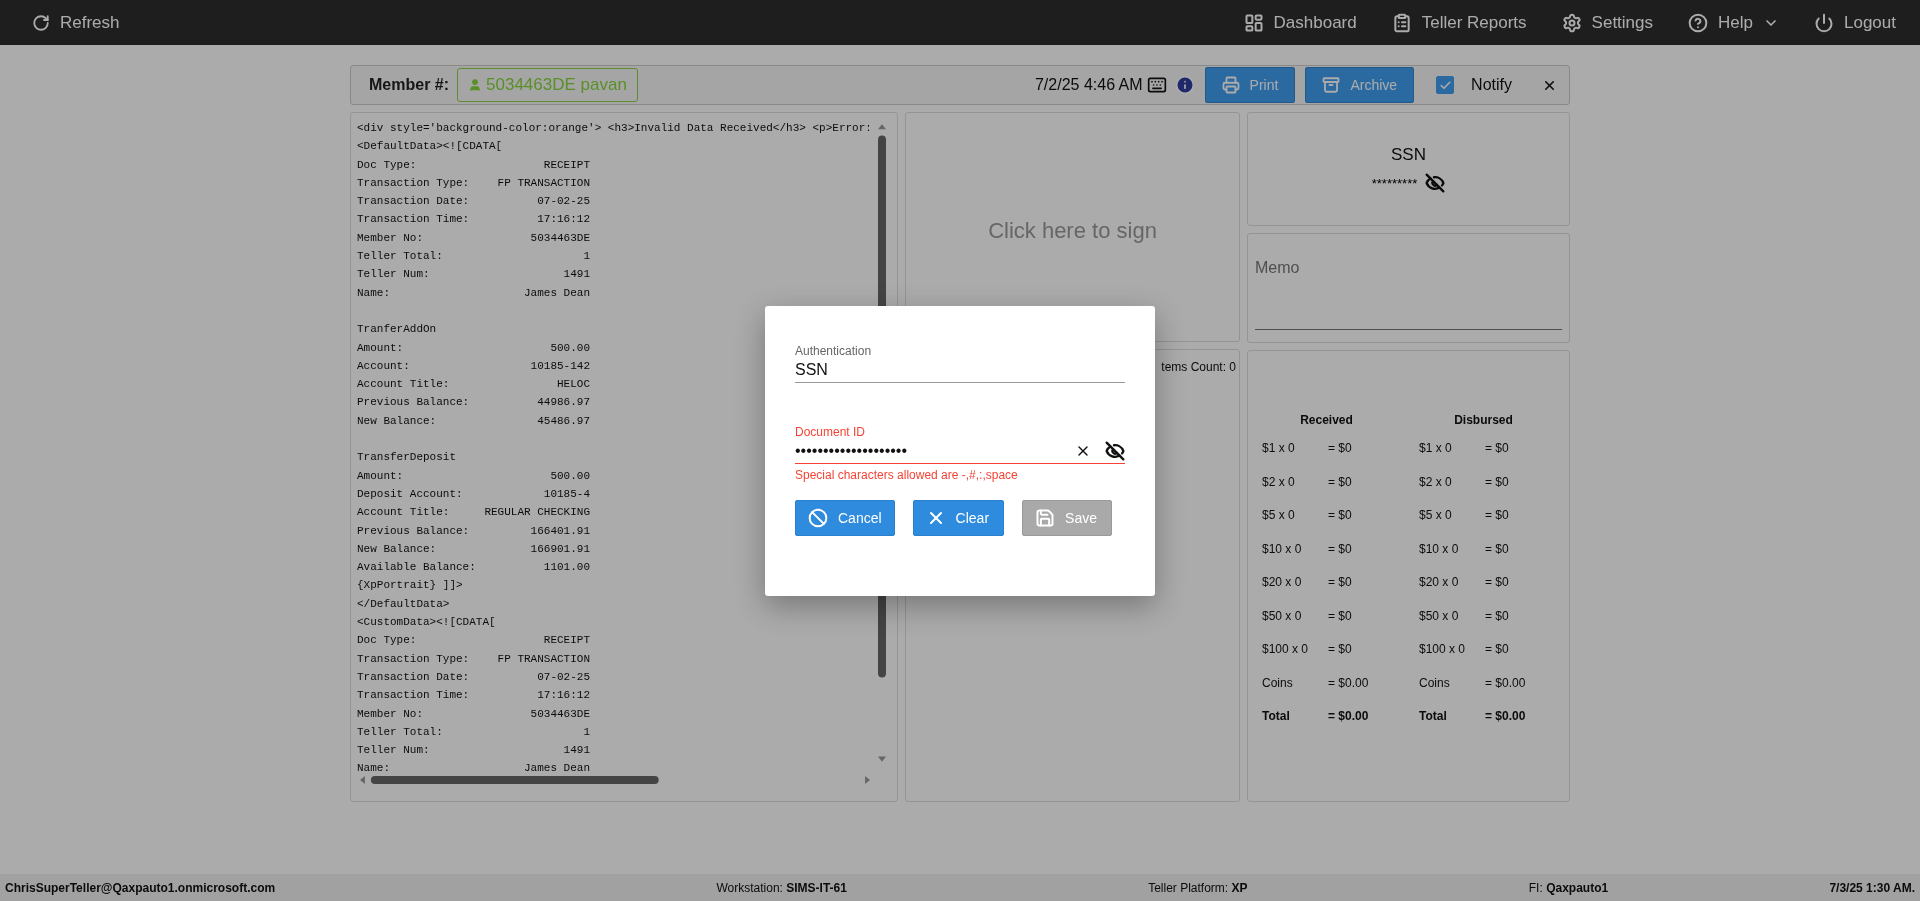 This screenshot has width=1920, height=901. I want to click on field-label: Authentication, so click(834, 350).